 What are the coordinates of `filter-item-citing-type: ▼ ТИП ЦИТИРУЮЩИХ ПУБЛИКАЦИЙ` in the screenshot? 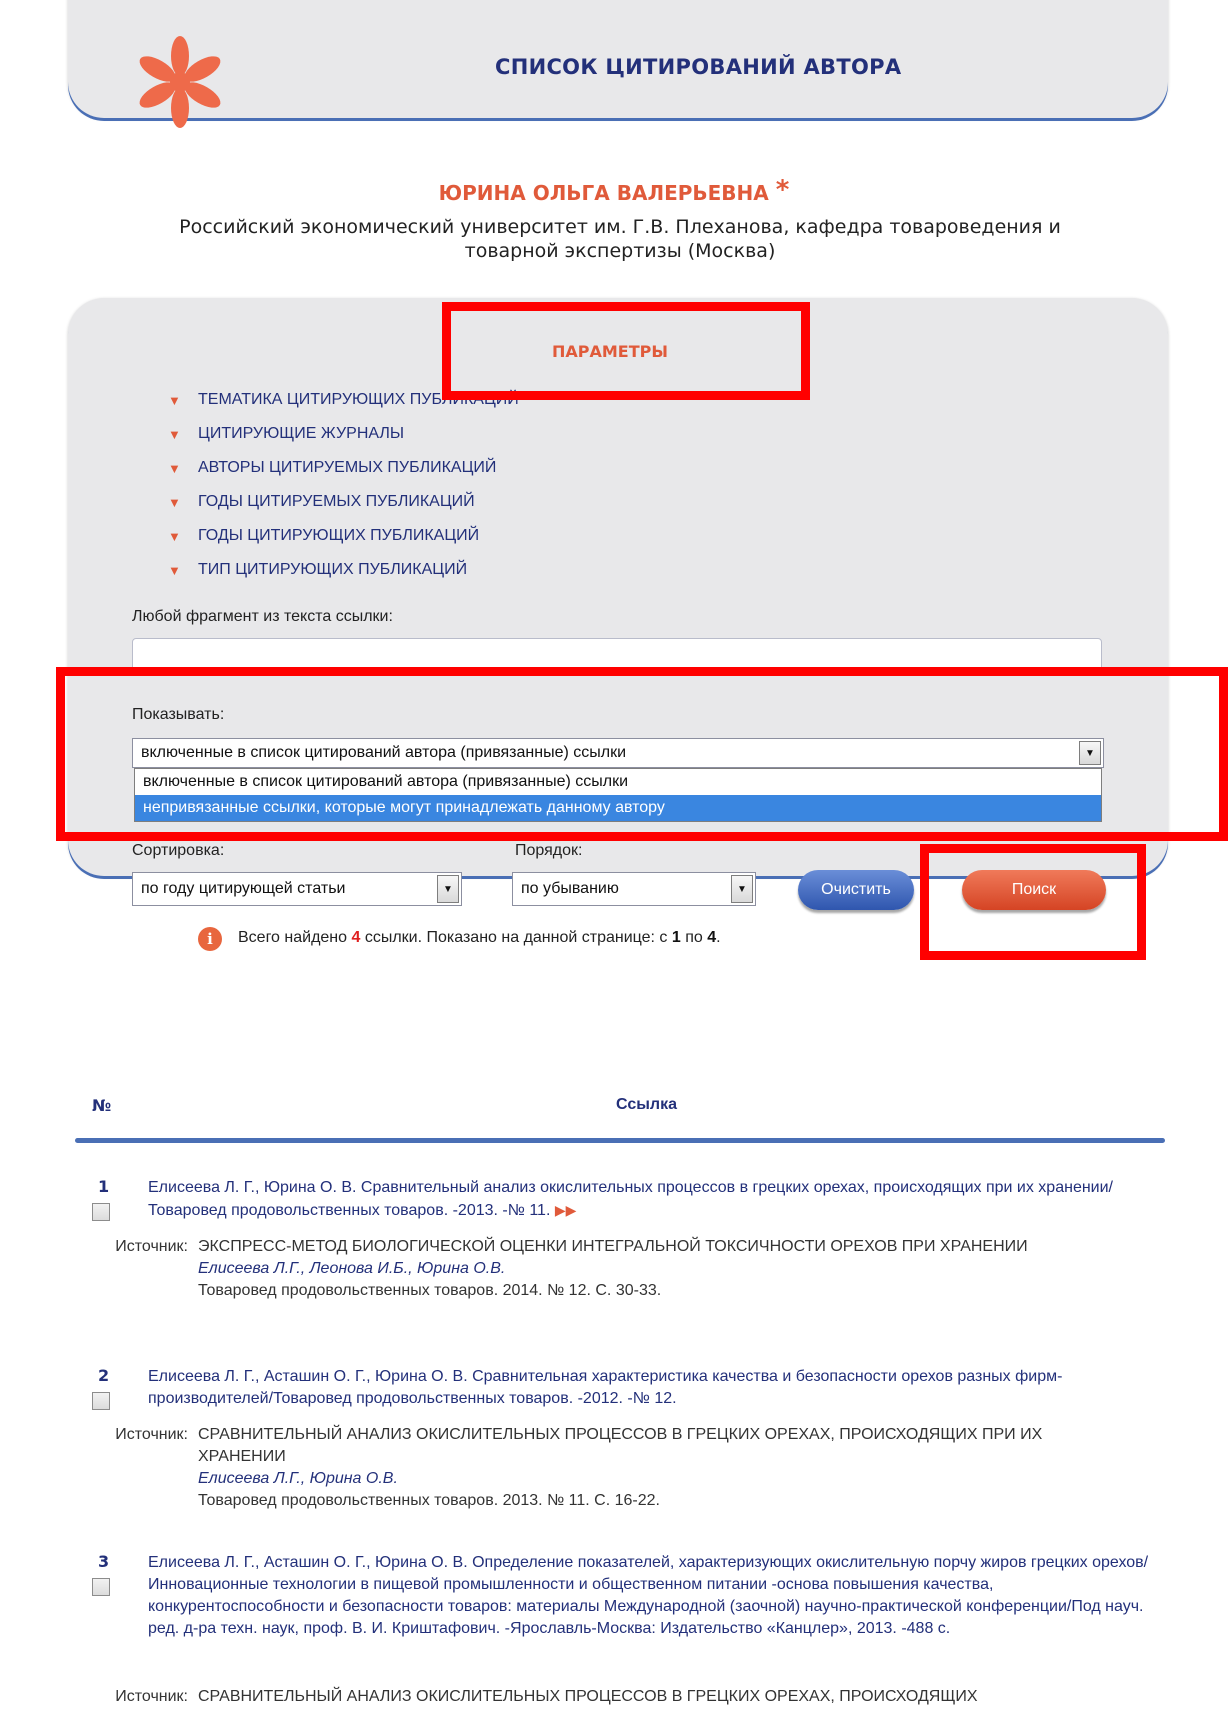 It's located at (343, 570).